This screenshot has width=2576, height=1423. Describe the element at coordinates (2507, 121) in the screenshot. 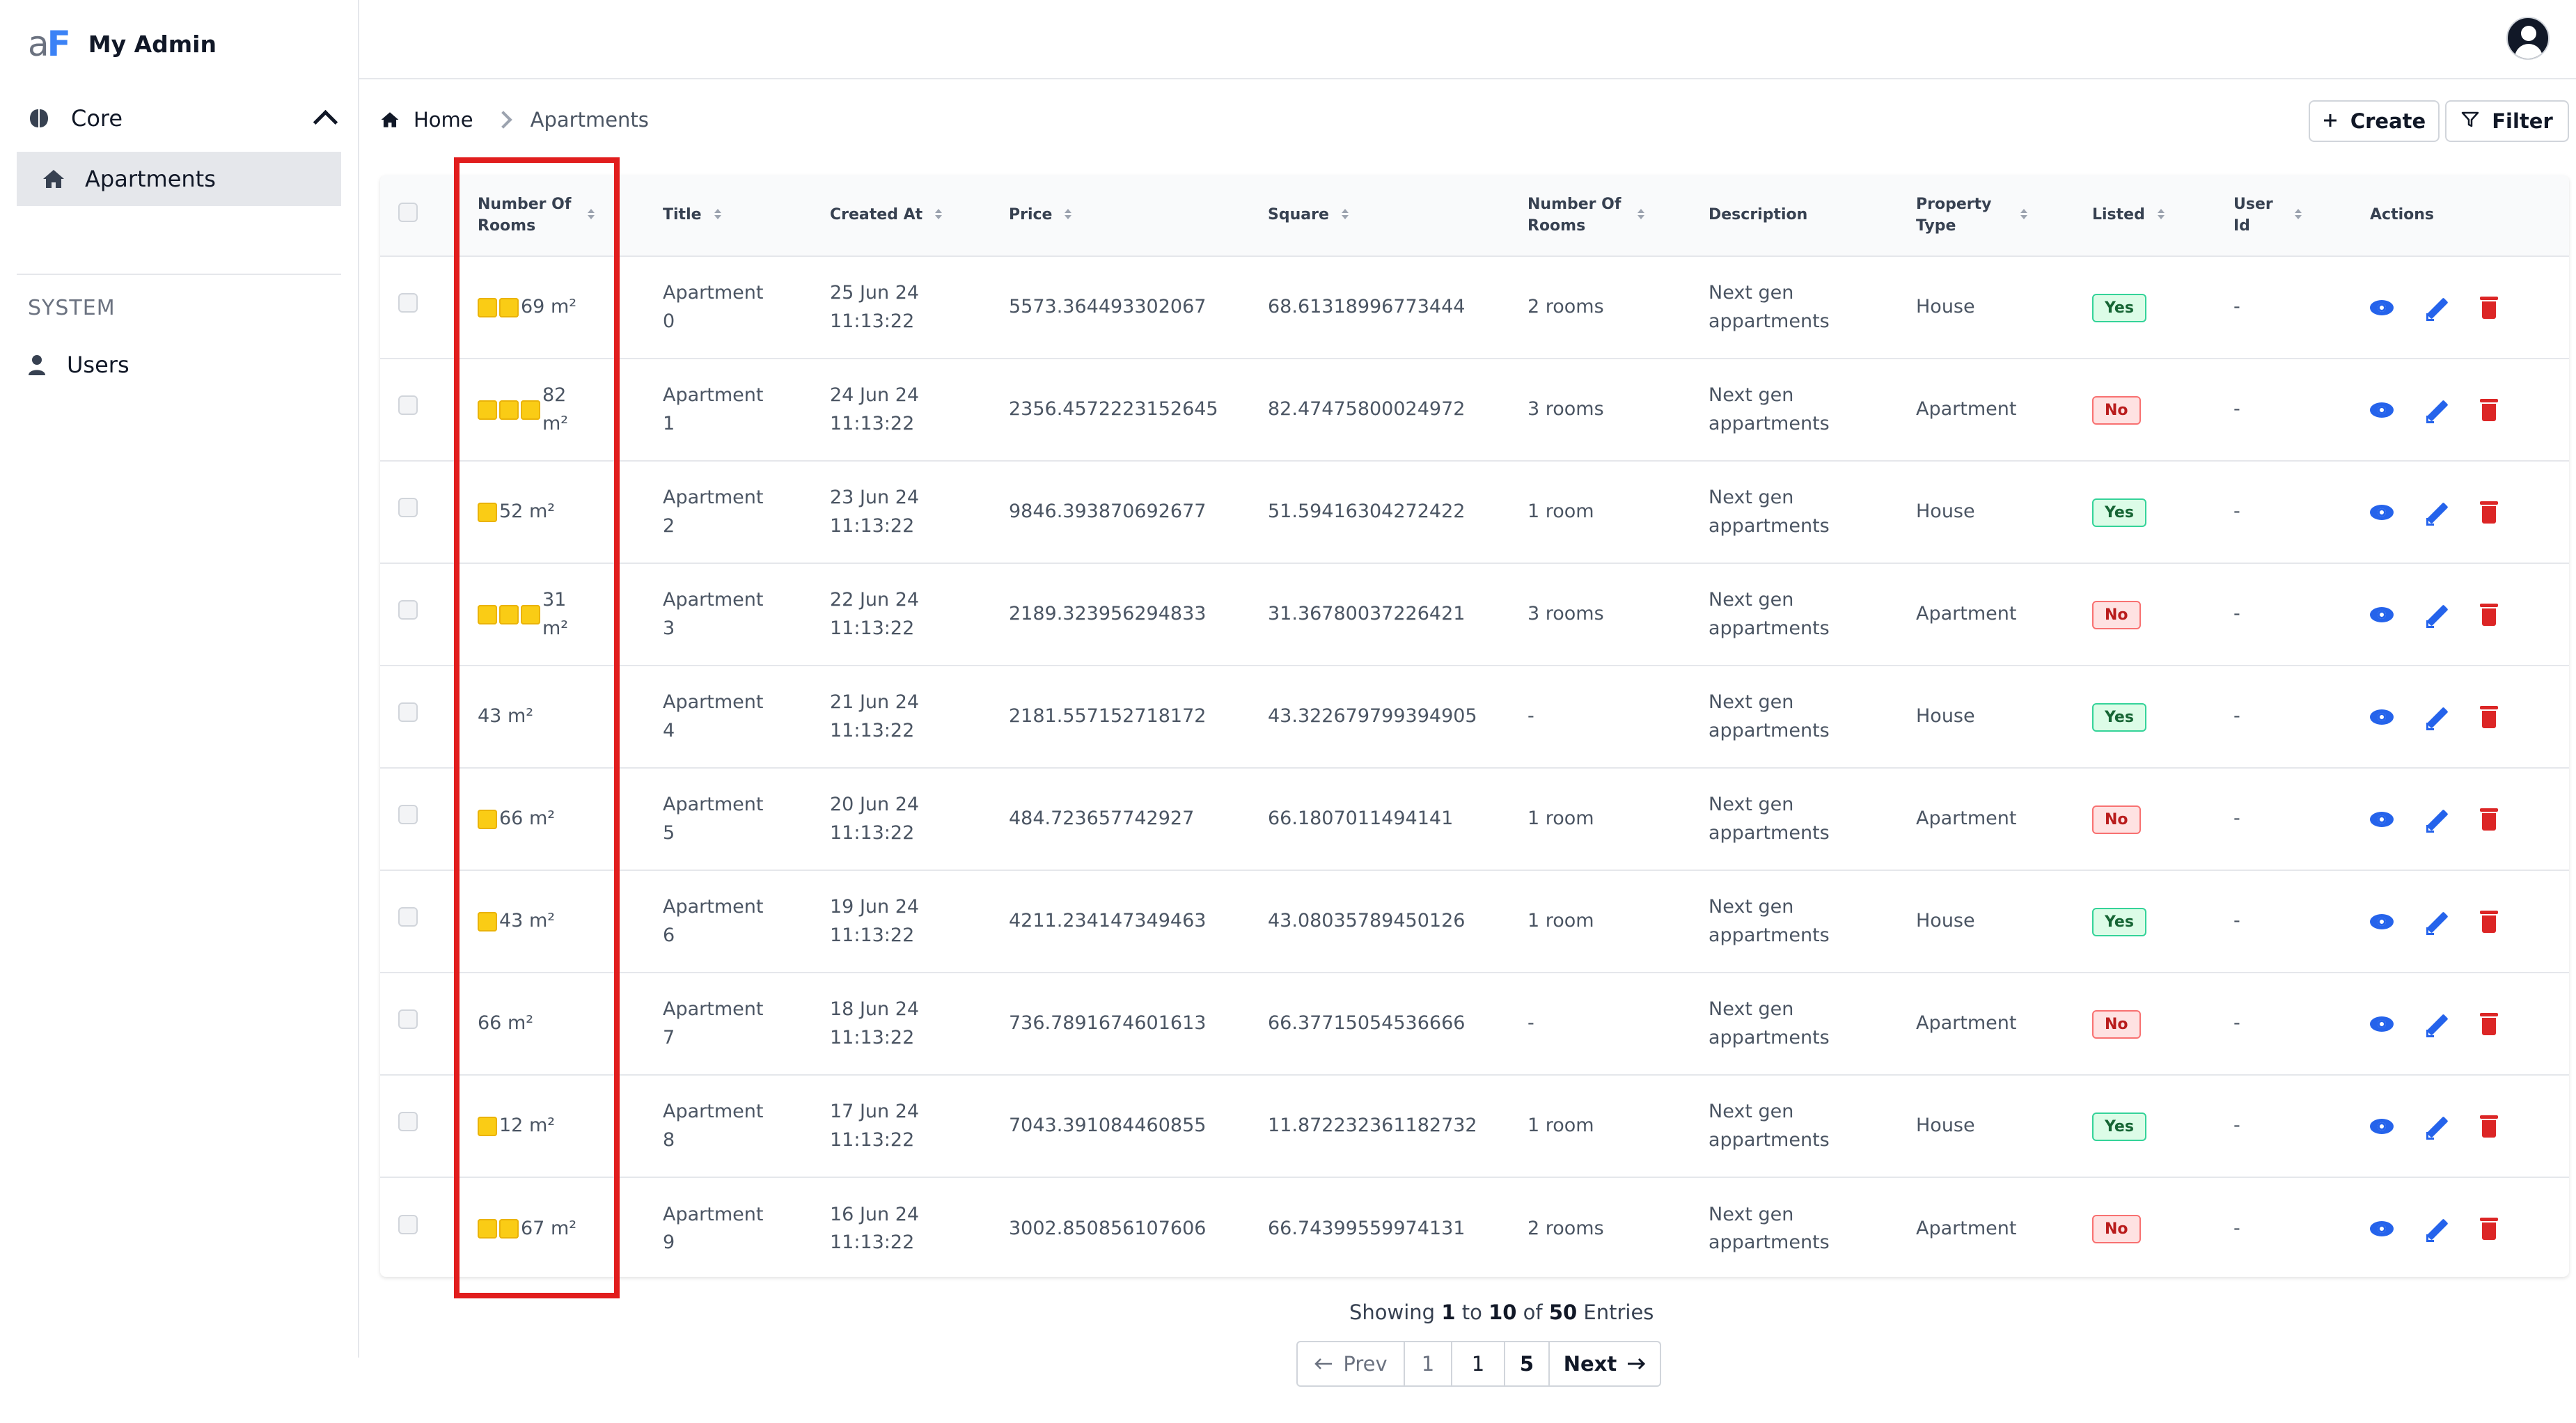

I see `filter-button: Filter` at that location.